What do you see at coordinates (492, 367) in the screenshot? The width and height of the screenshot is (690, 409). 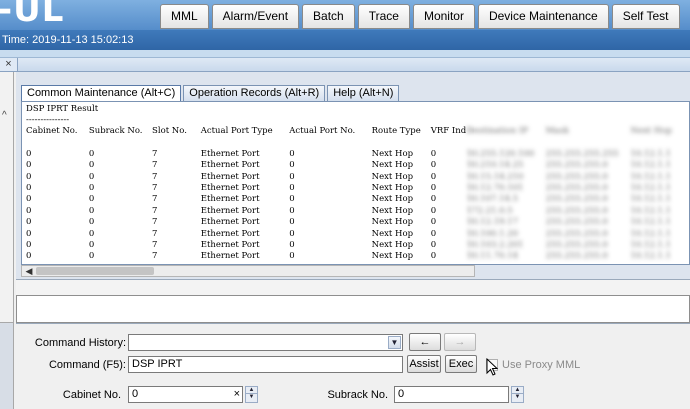 I see `mouse-cursor-icon` at bounding box center [492, 367].